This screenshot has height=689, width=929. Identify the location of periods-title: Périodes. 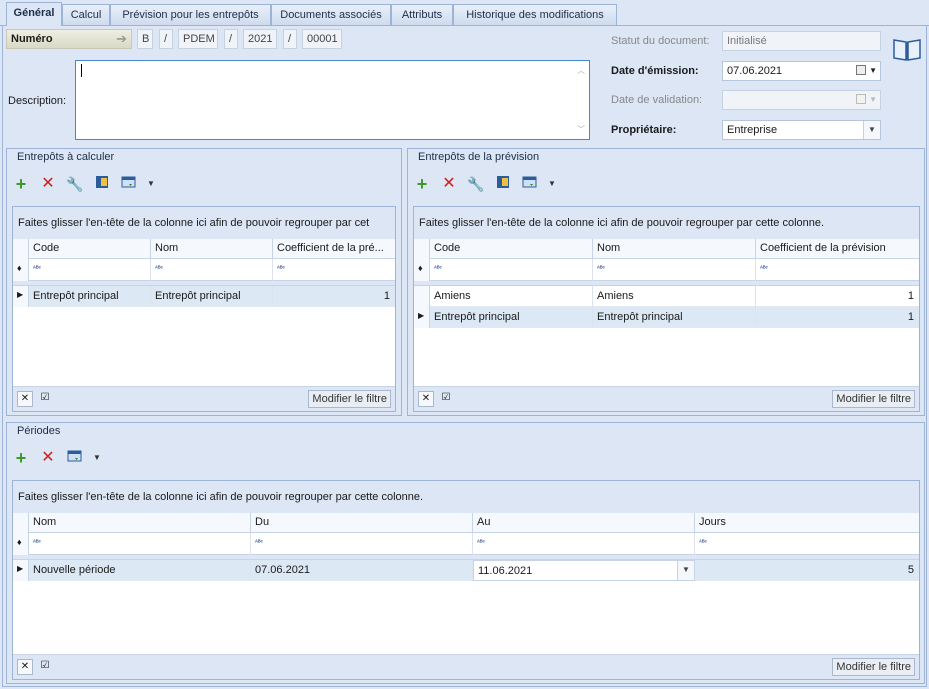
(39, 431).